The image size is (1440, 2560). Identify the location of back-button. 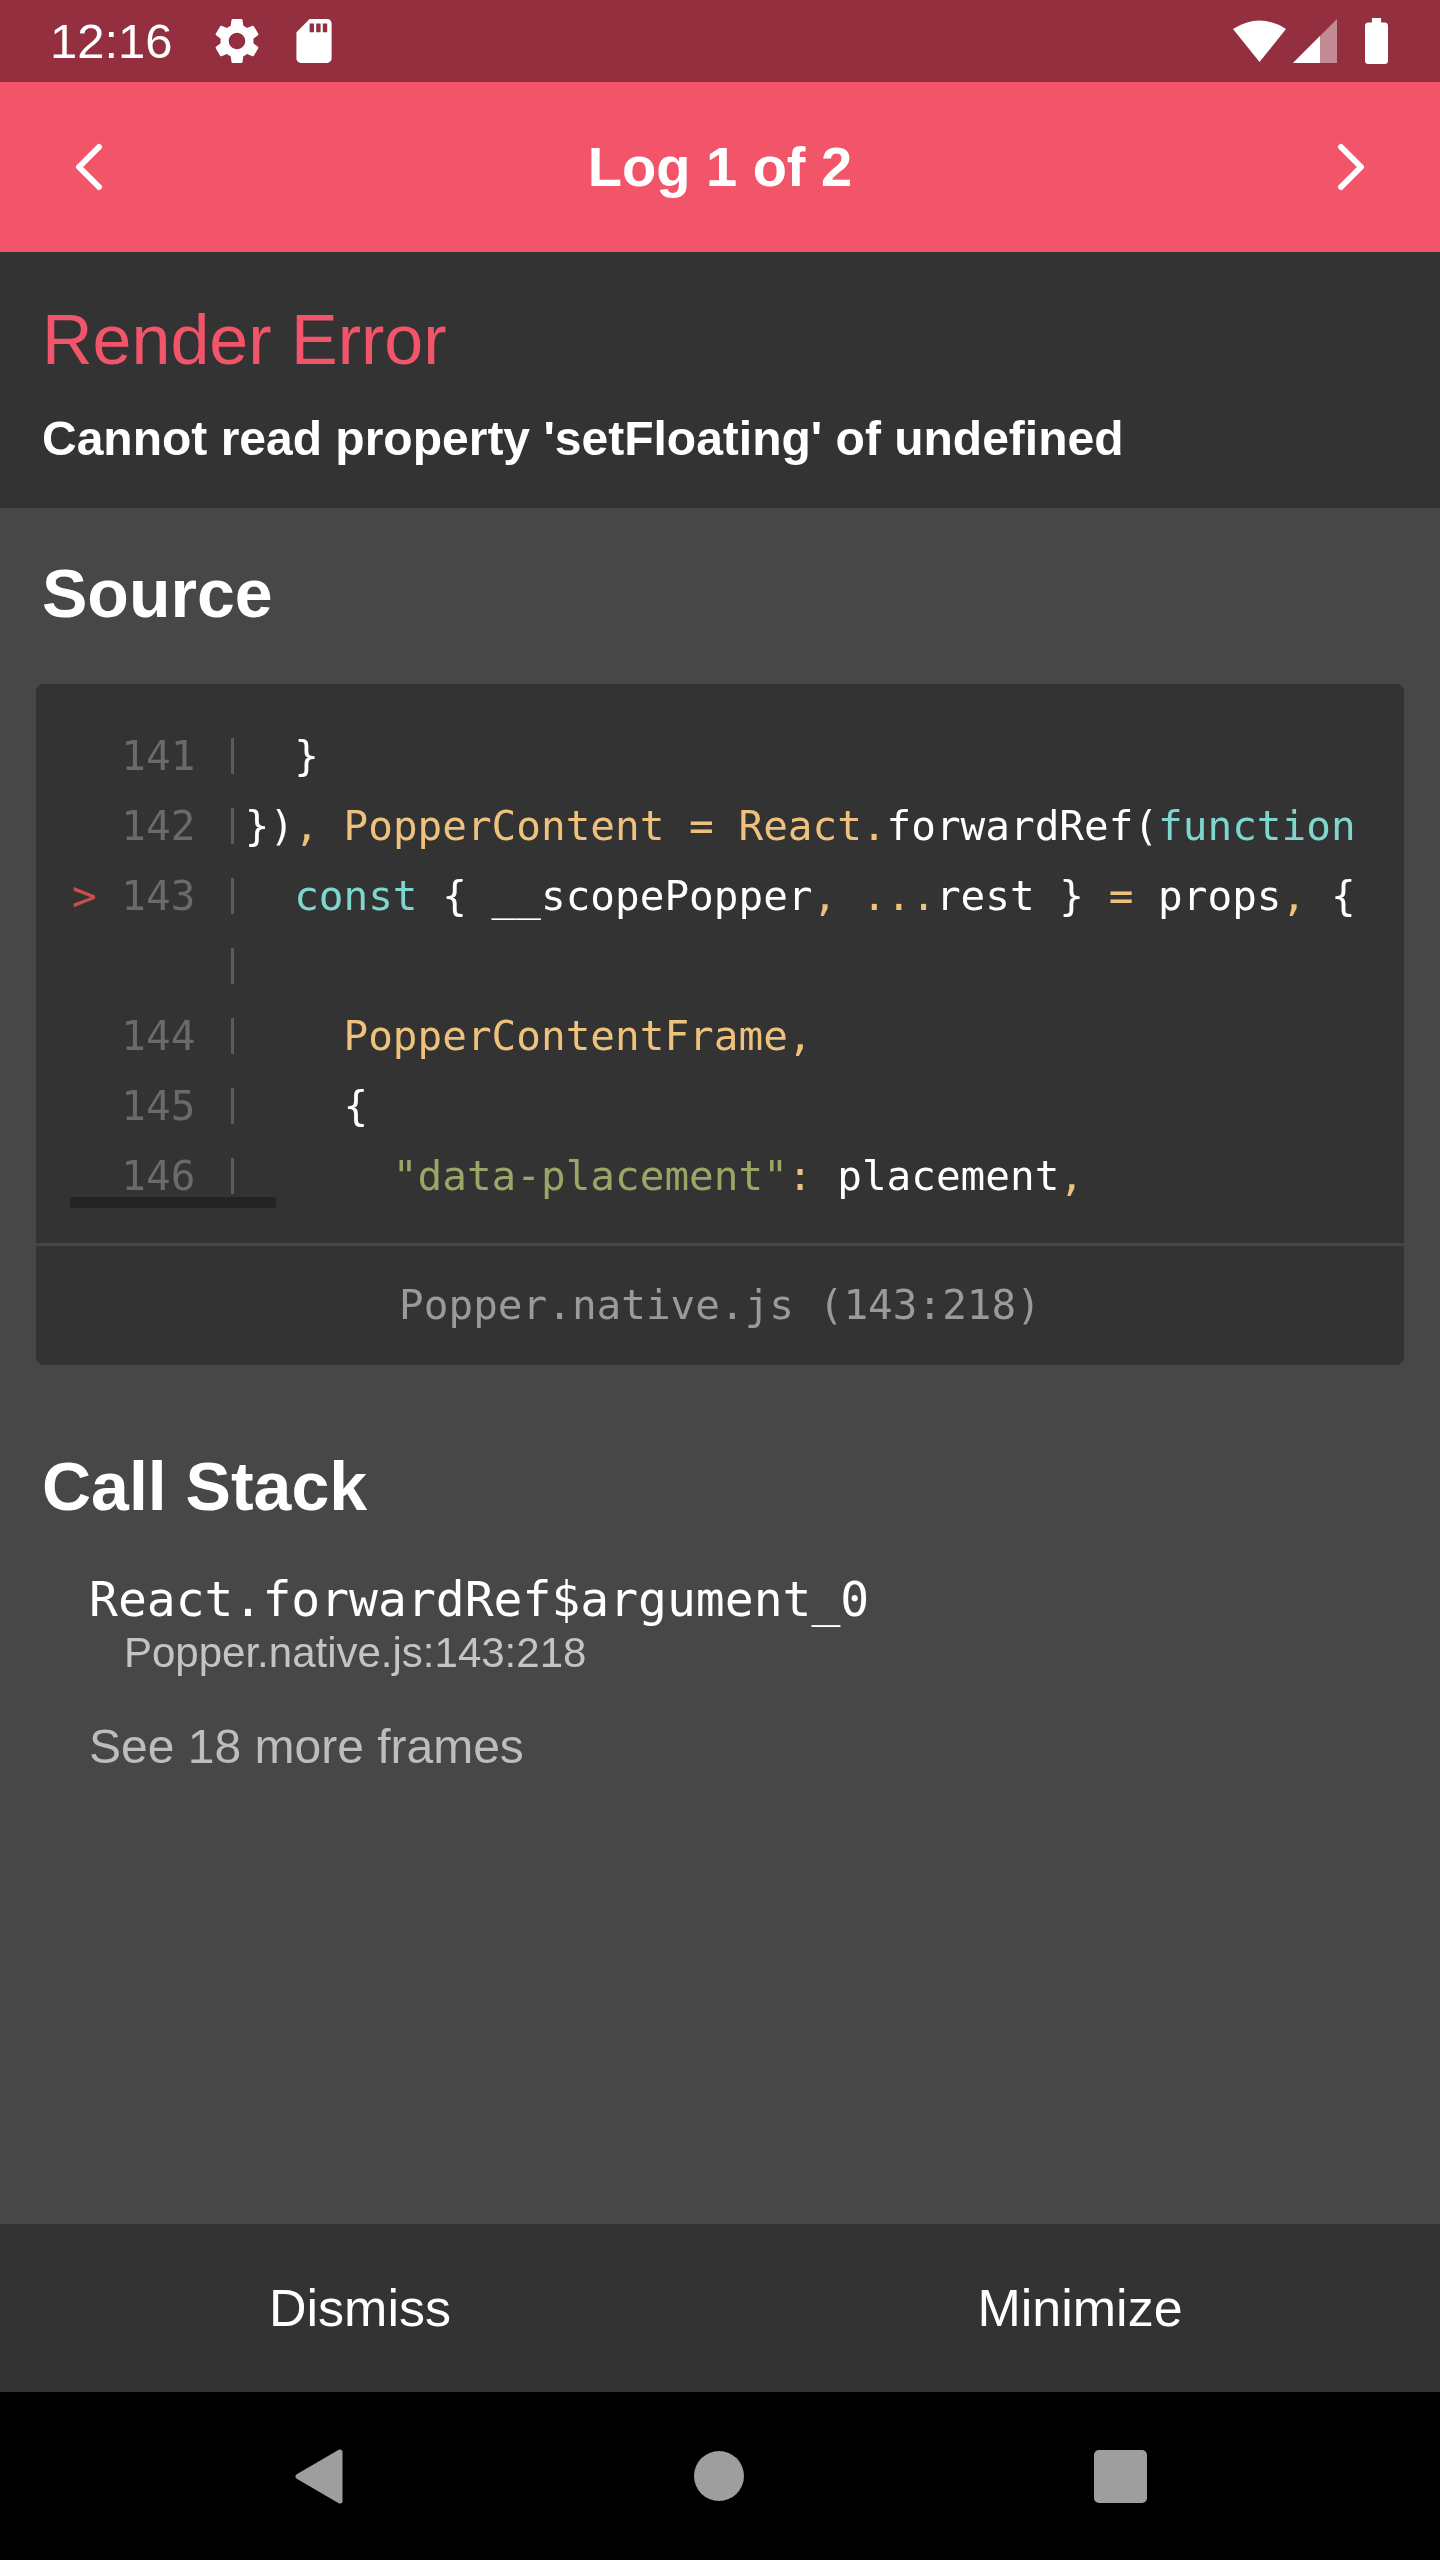
(318, 2476).